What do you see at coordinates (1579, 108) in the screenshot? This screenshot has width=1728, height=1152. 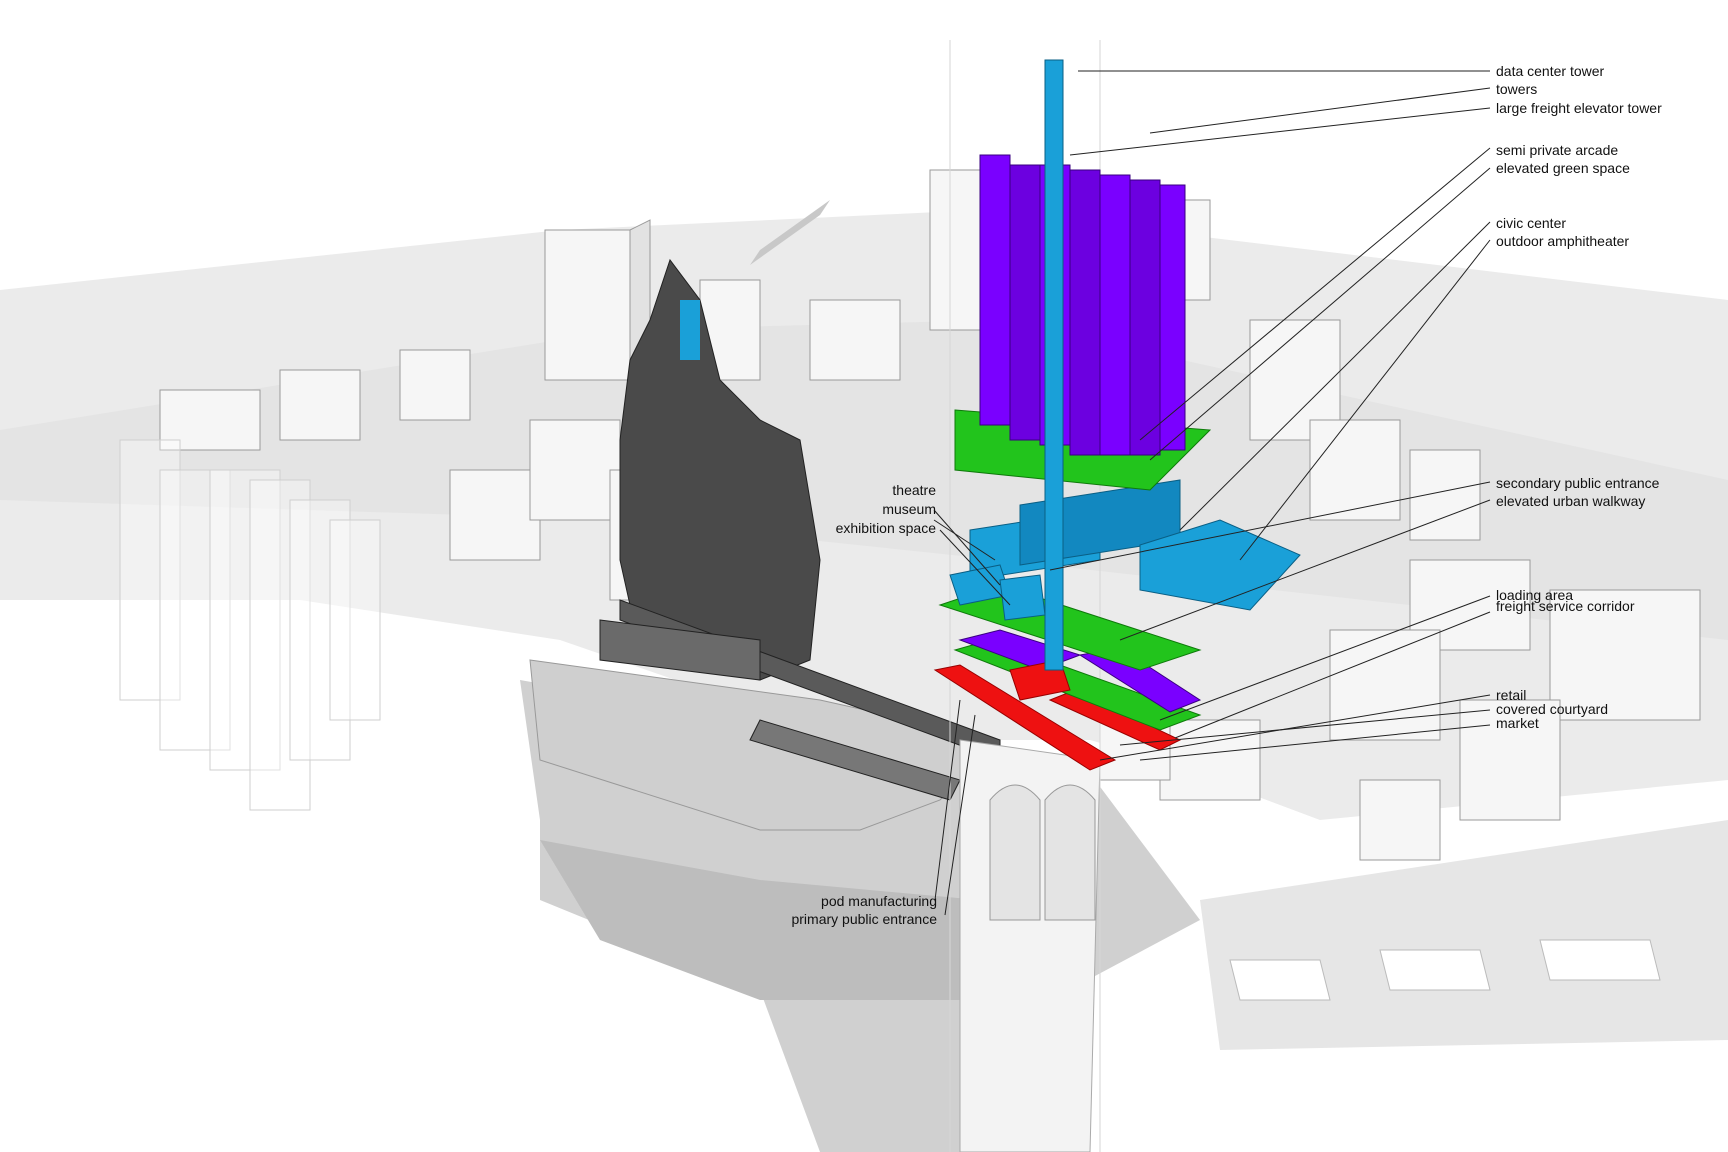 I see `label-large-freight-elevator-tower: large freight elevator tower` at bounding box center [1579, 108].